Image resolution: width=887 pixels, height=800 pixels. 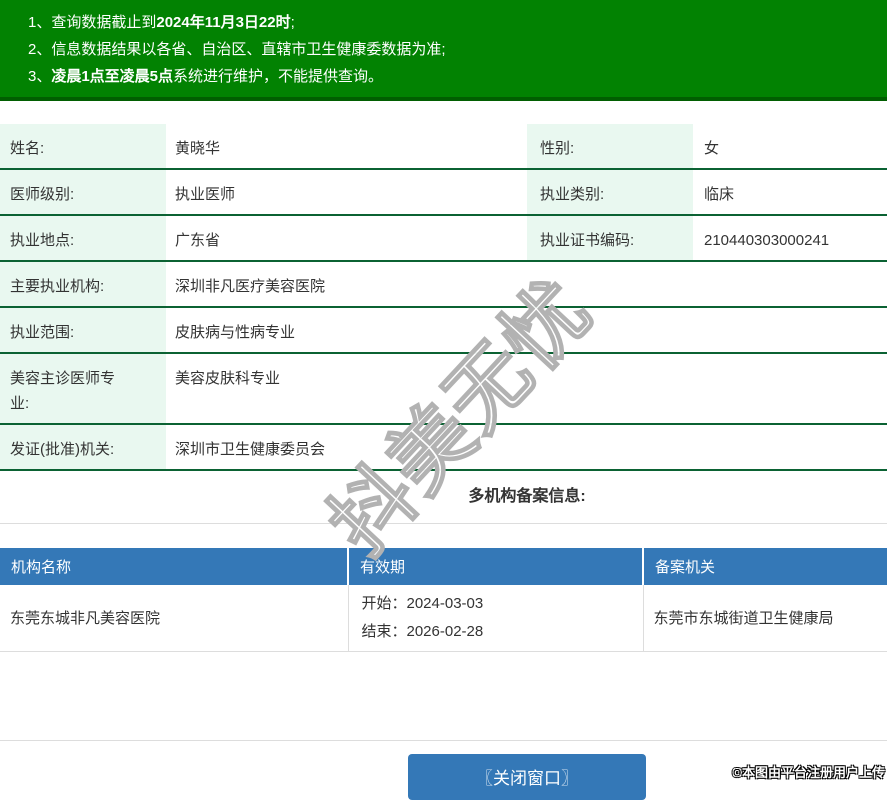 What do you see at coordinates (790, 192) in the screenshot?
I see `field-value-category: 临床` at bounding box center [790, 192].